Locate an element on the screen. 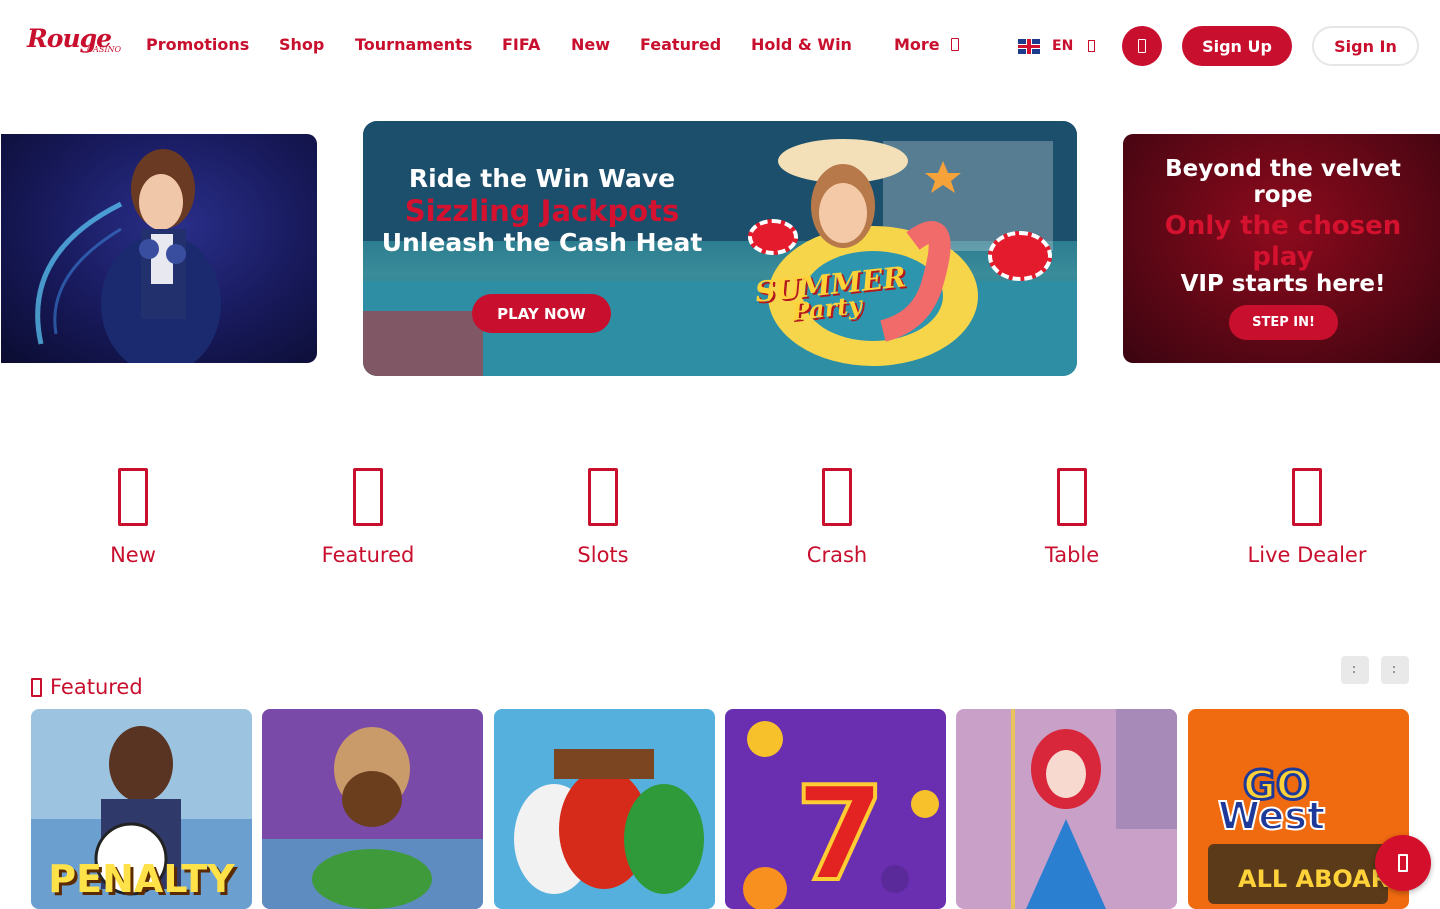 The image size is (1440, 909). category-label: Featured is located at coordinates (368, 555).